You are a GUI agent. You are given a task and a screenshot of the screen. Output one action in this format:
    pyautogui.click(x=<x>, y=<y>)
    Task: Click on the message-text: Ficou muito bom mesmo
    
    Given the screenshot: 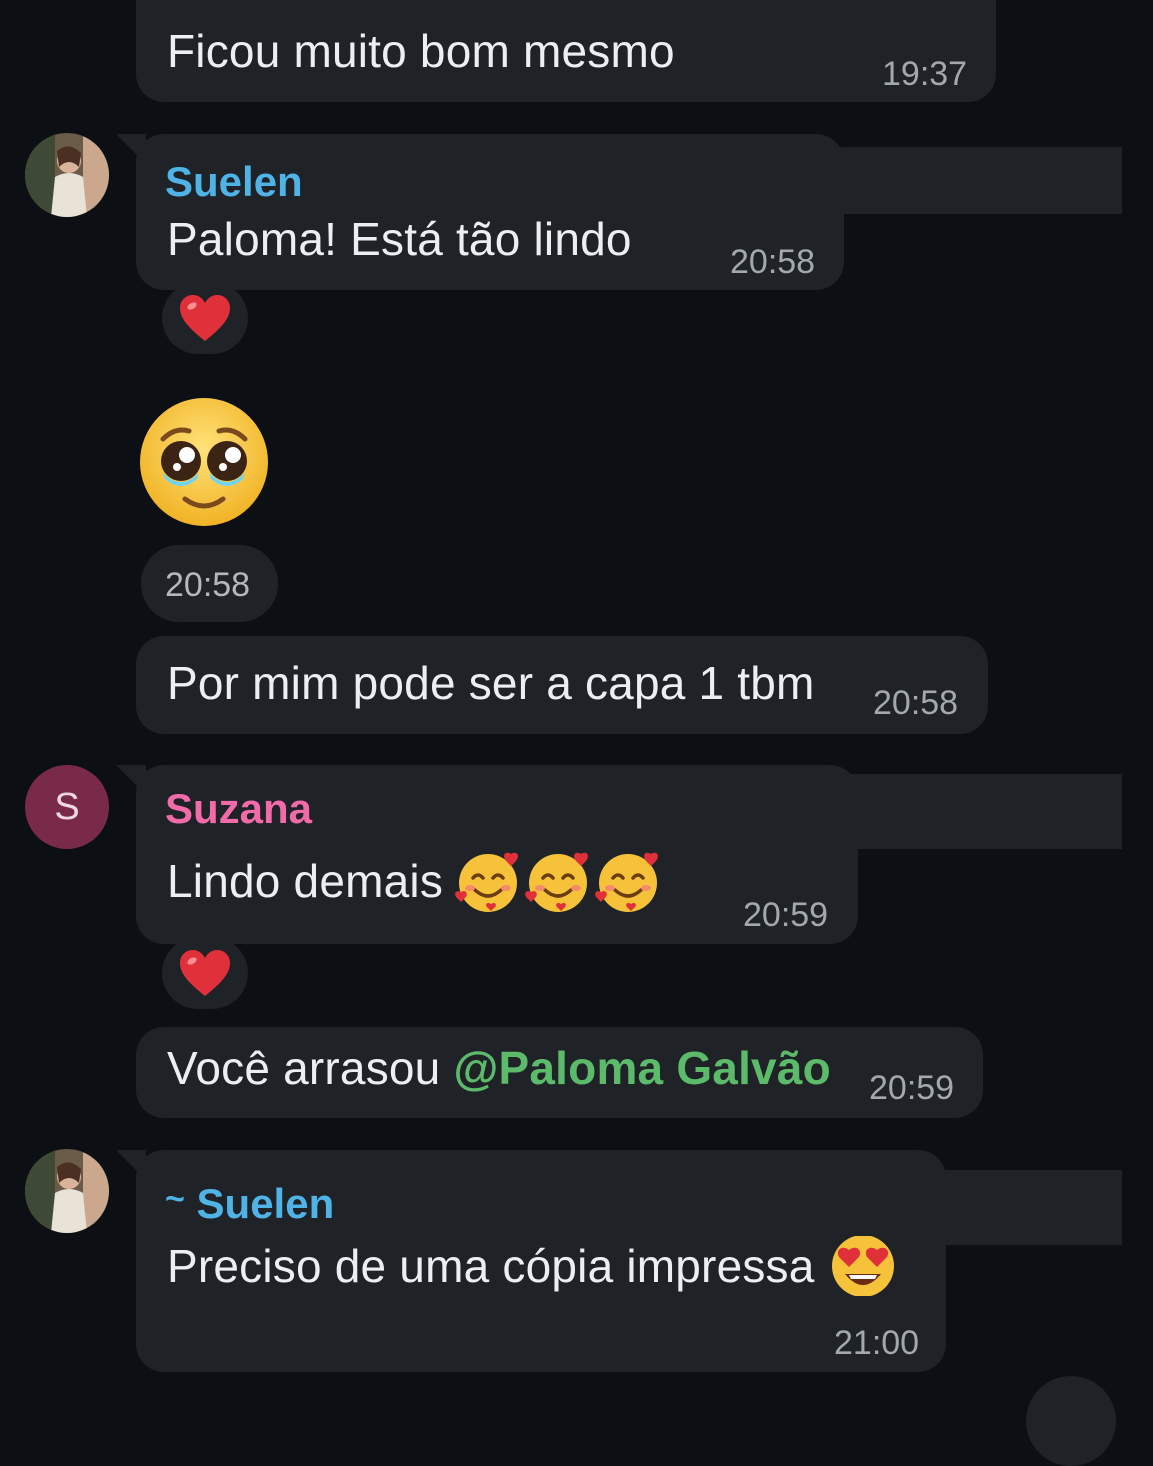 What is the action you would take?
    pyautogui.click(x=421, y=51)
    